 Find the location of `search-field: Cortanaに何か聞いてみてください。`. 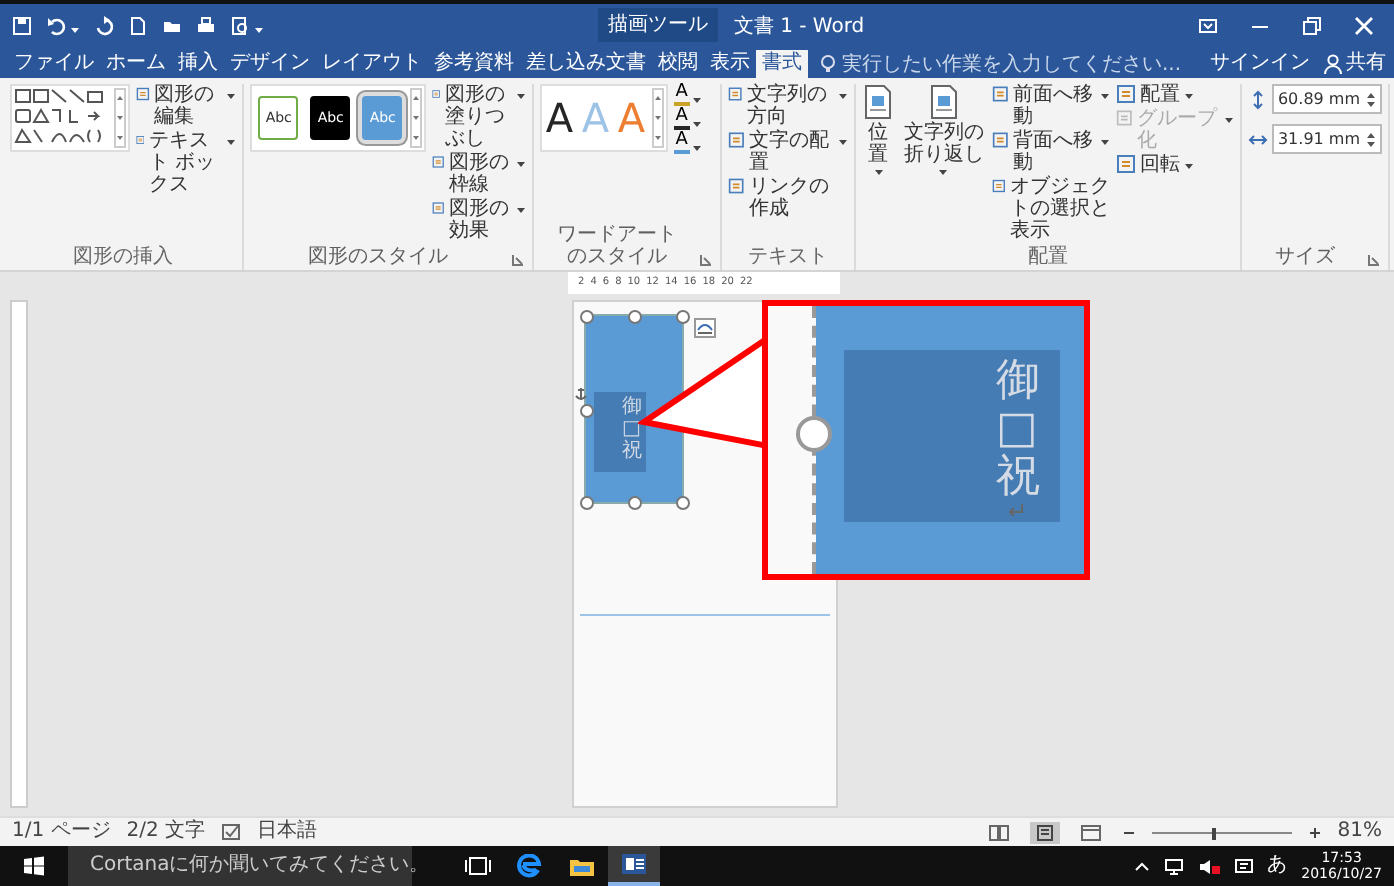

search-field: Cortanaに何か聞いてみてください。 is located at coordinates (240, 866).